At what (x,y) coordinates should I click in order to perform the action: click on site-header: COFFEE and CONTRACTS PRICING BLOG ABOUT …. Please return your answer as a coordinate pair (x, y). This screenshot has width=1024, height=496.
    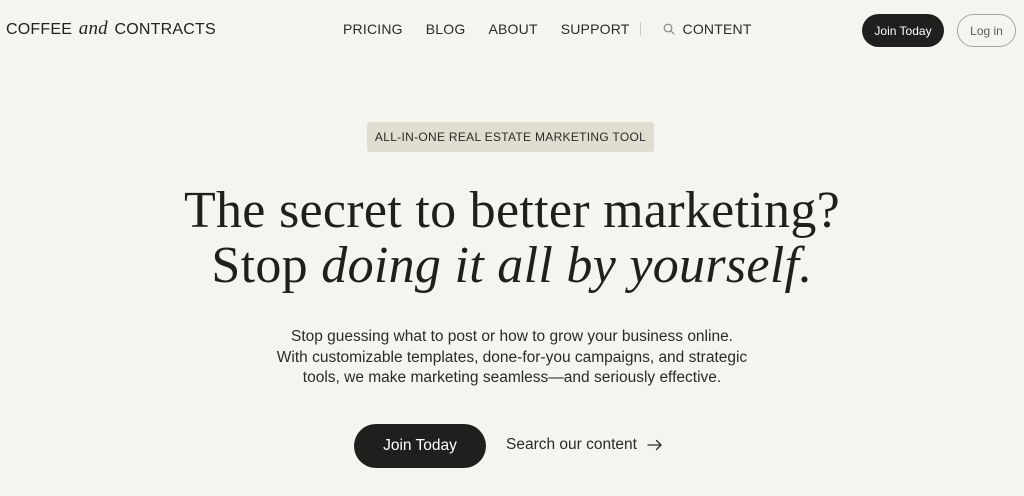
    Looking at the image, I should click on (512, 30).